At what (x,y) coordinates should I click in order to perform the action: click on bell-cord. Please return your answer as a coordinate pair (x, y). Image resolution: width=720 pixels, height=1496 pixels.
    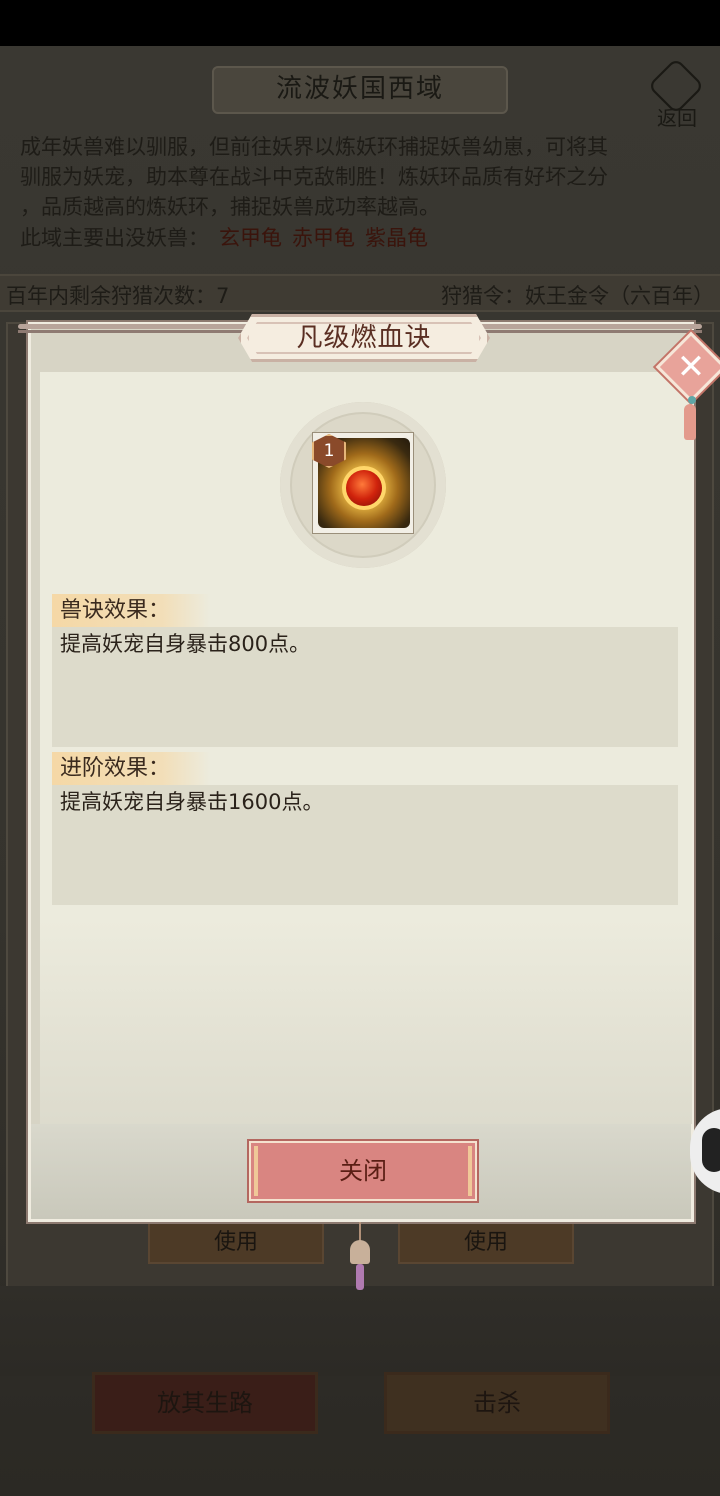
    Looking at the image, I should click on (360, 1232).